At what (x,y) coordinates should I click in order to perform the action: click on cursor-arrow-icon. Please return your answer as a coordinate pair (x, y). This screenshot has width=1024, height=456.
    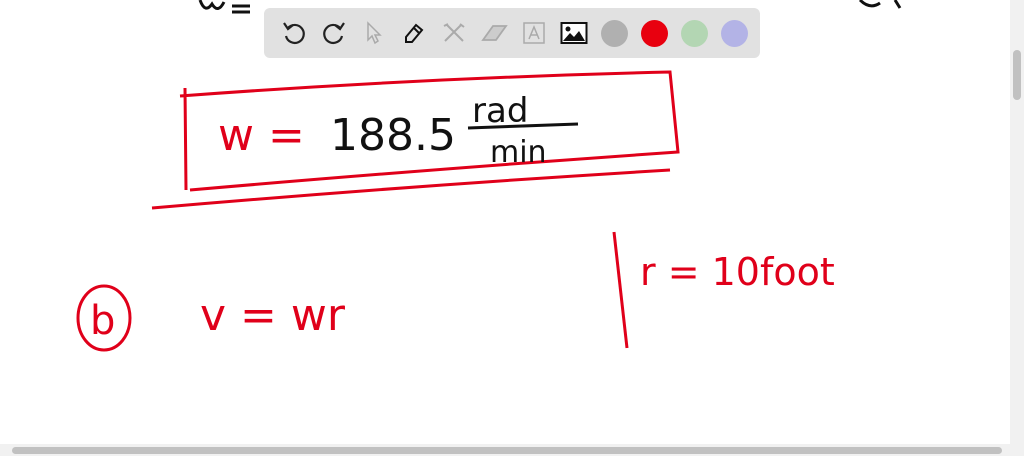
    Looking at the image, I should click on (374, 33).